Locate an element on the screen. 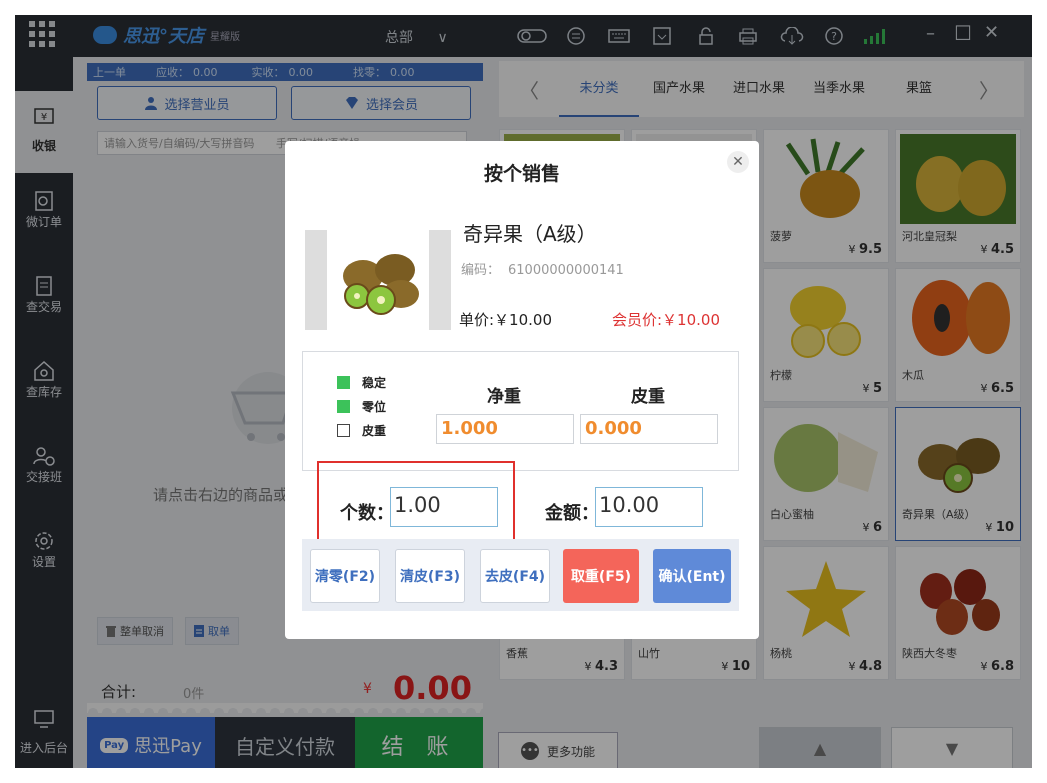  status-stable: 稳定 is located at coordinates (361, 382).